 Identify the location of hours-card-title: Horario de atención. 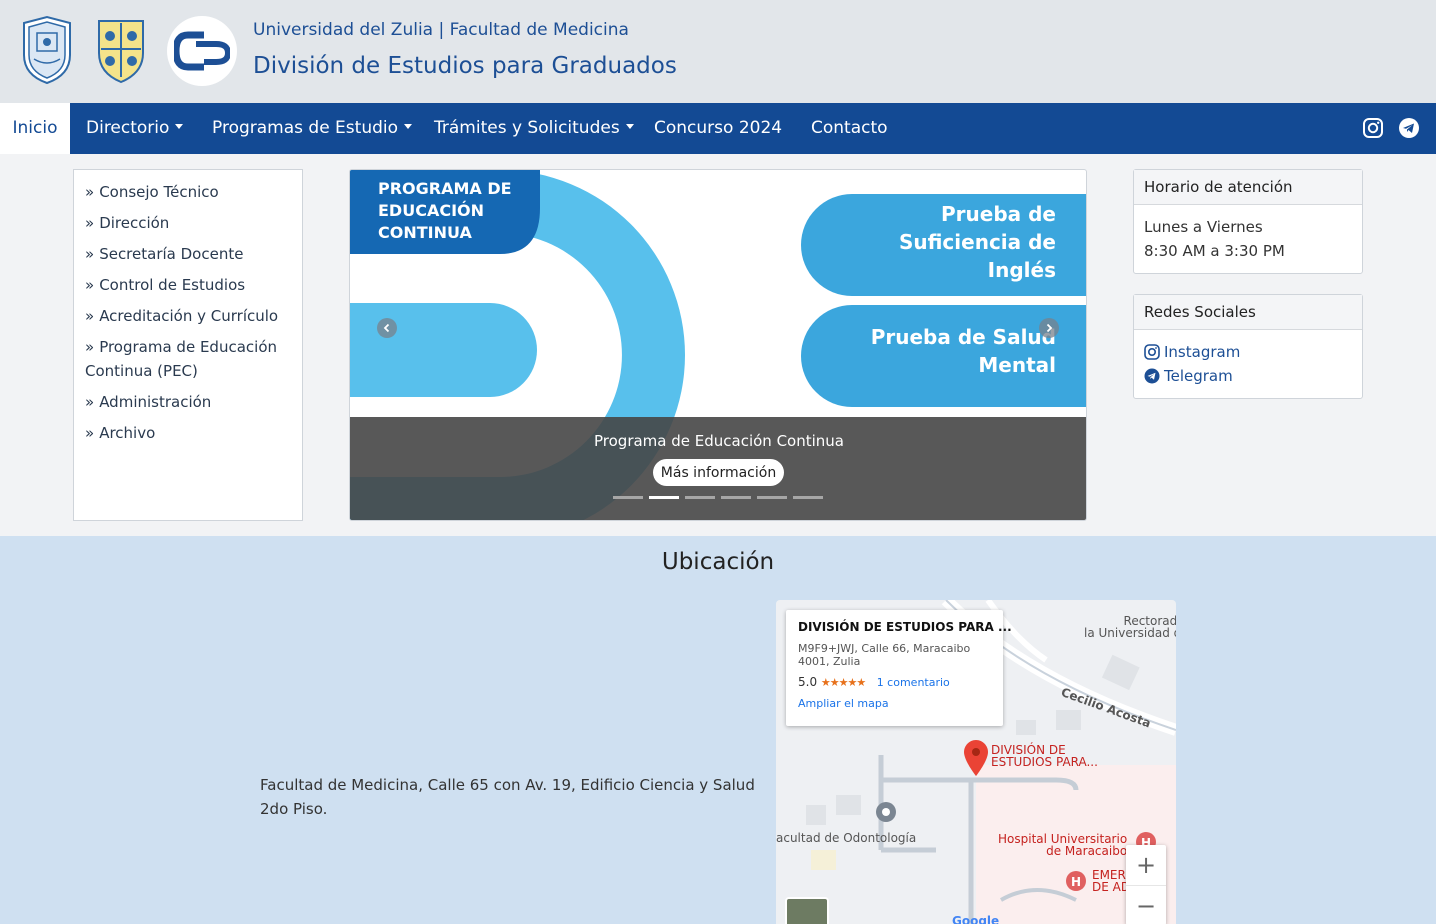
(1248, 187).